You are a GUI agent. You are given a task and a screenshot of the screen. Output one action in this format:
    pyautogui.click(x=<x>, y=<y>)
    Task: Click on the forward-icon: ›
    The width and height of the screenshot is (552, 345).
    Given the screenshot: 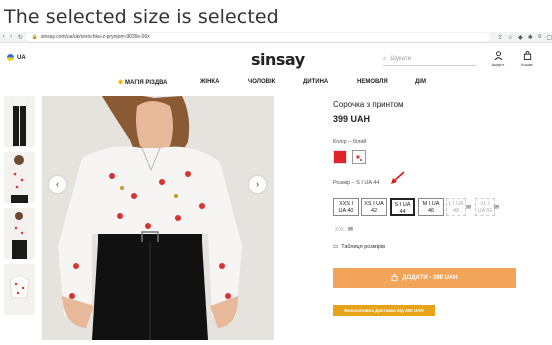 What is the action you would take?
    pyautogui.click(x=11, y=37)
    